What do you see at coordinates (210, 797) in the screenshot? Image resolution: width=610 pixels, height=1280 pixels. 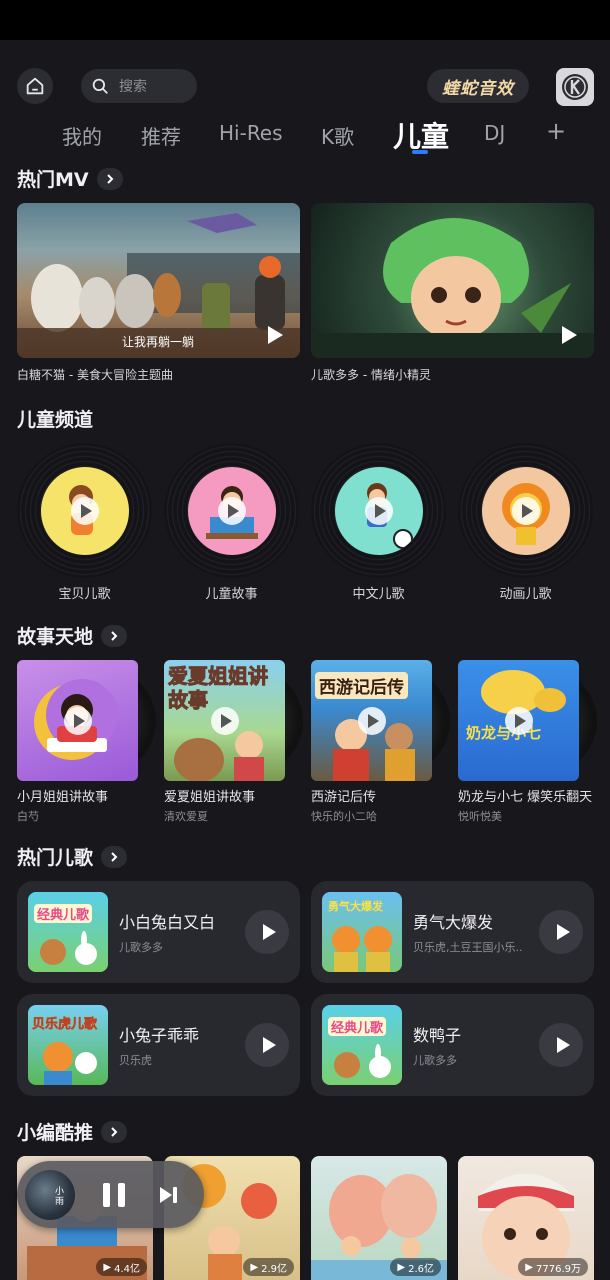 I see `story-title: 爱夏姐姐讲故事` at bounding box center [210, 797].